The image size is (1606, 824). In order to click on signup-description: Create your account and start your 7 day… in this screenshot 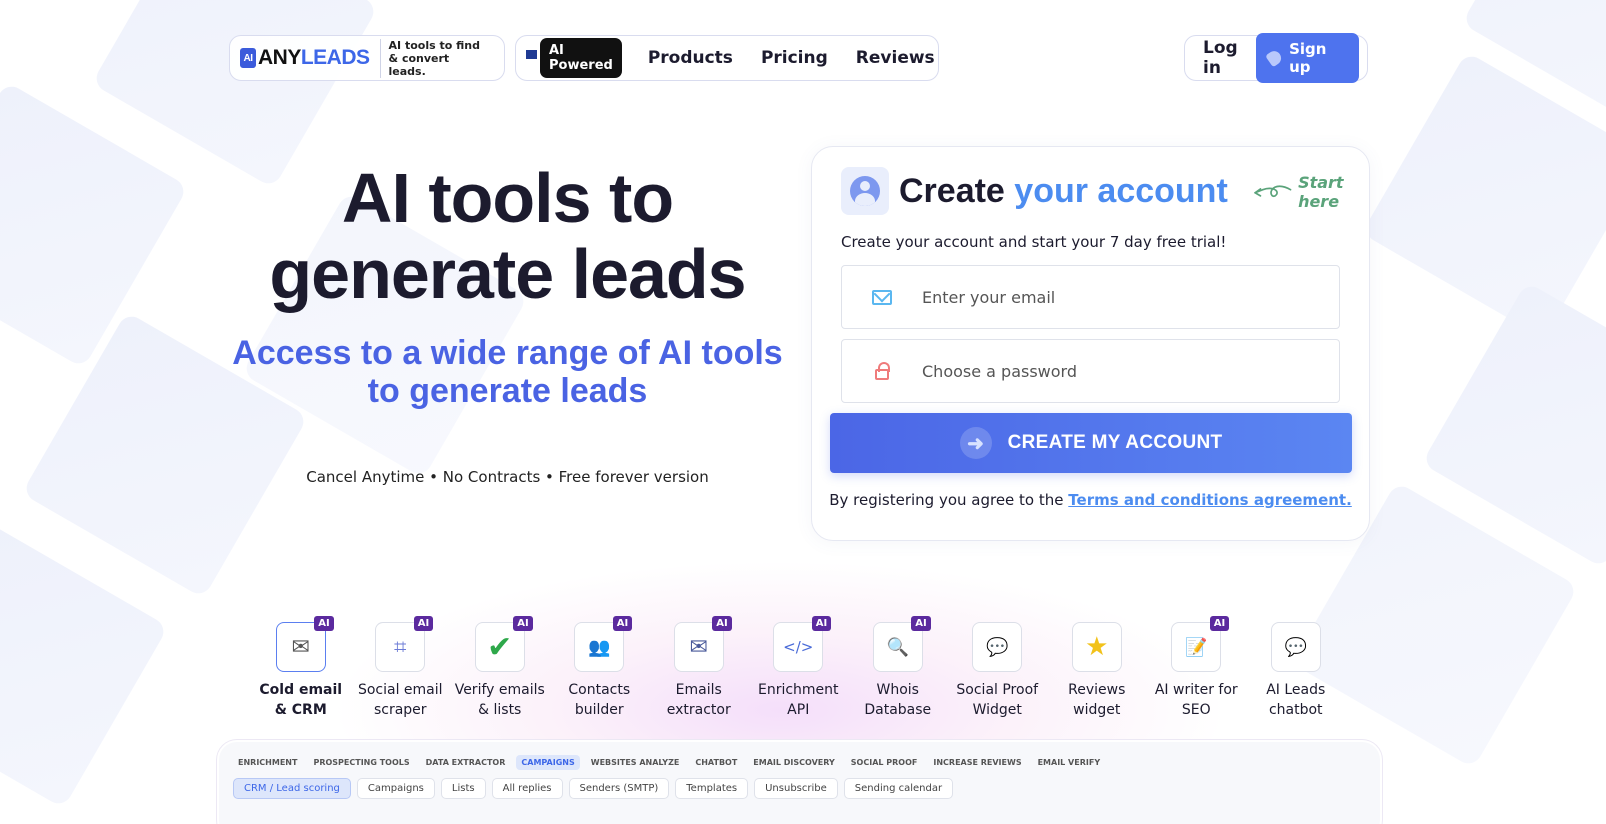, I will do `click(1034, 242)`.